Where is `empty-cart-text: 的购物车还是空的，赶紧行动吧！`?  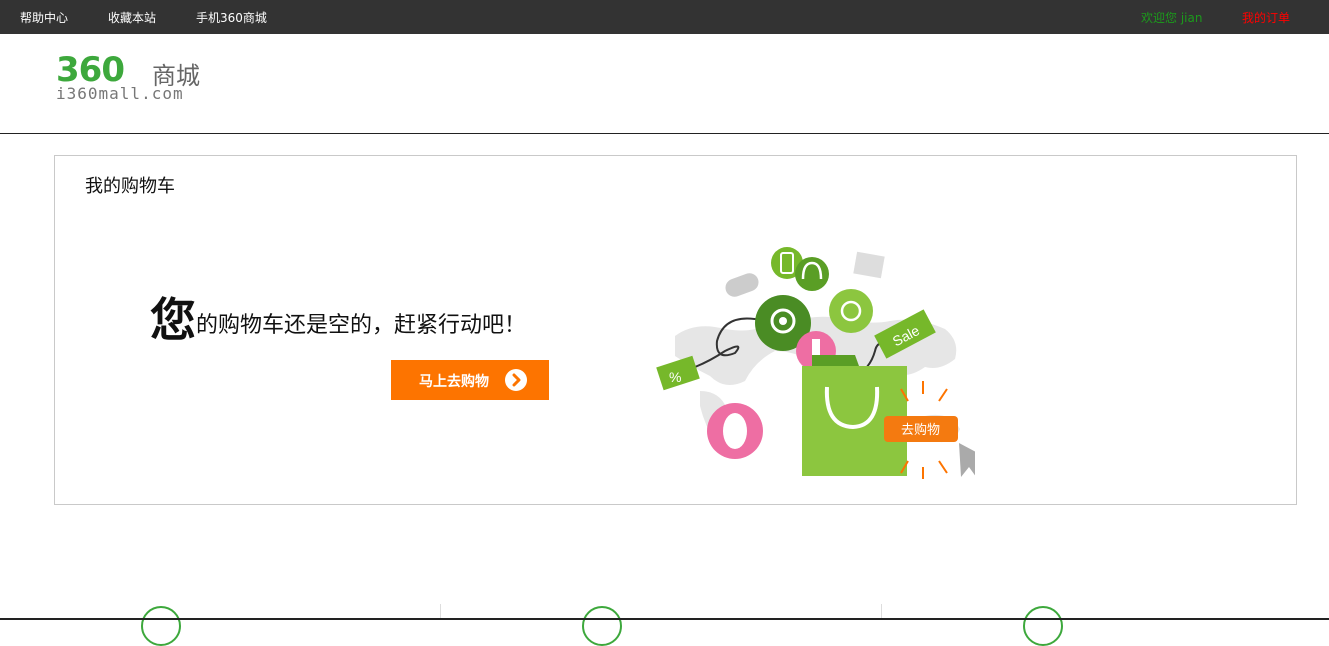
empty-cart-text: 的购物车还是空的，赶紧行动吧！ is located at coordinates (361, 325).